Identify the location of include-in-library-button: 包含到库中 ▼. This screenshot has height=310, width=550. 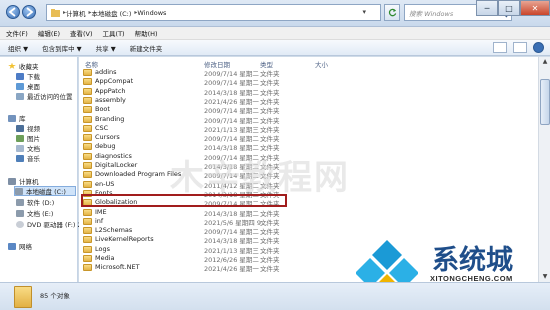
(62, 48).